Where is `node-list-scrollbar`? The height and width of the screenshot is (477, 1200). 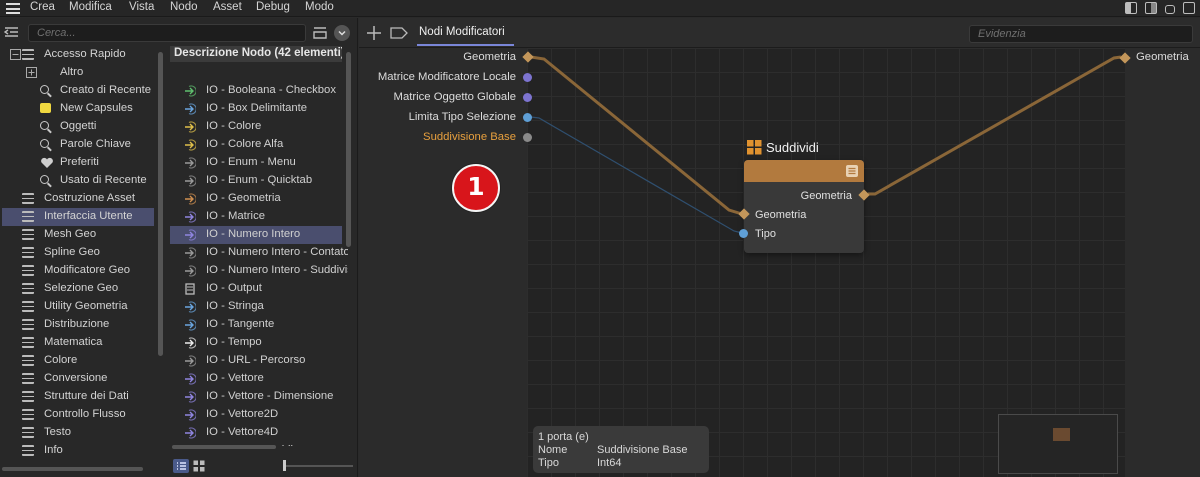 node-list-scrollbar is located at coordinates (348, 149).